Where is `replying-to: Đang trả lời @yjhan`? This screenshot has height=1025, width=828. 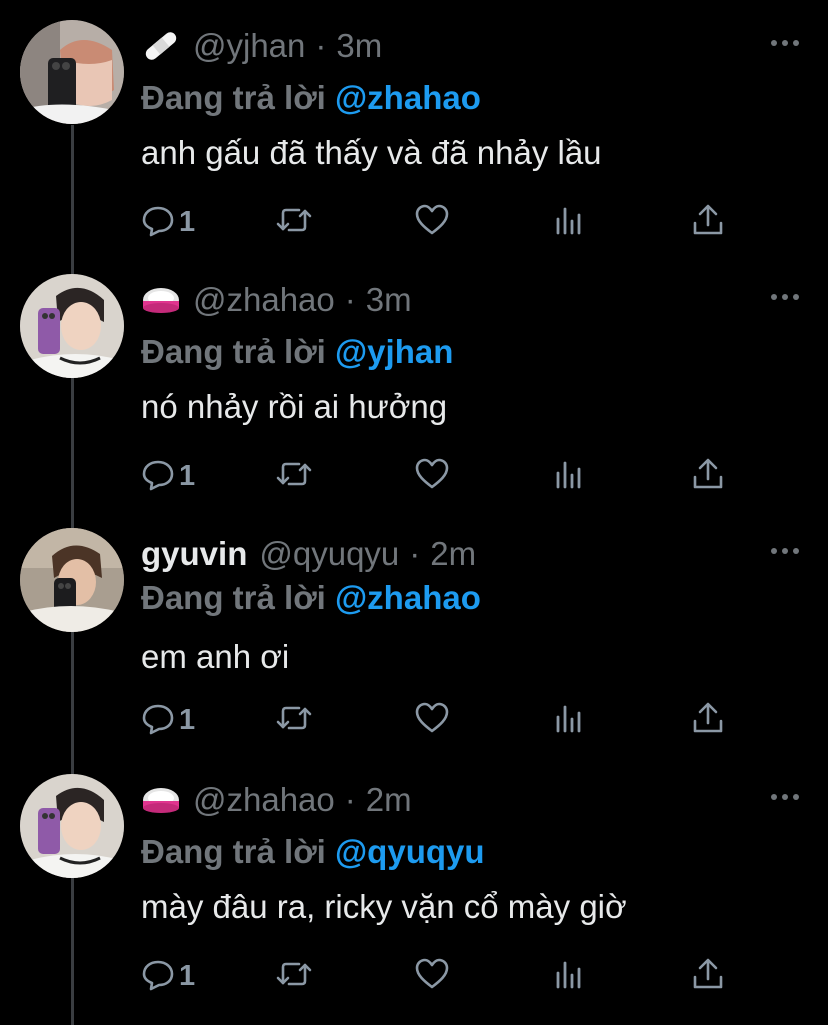
replying-to: Đang trả lời @yjhan is located at coordinates (297, 352).